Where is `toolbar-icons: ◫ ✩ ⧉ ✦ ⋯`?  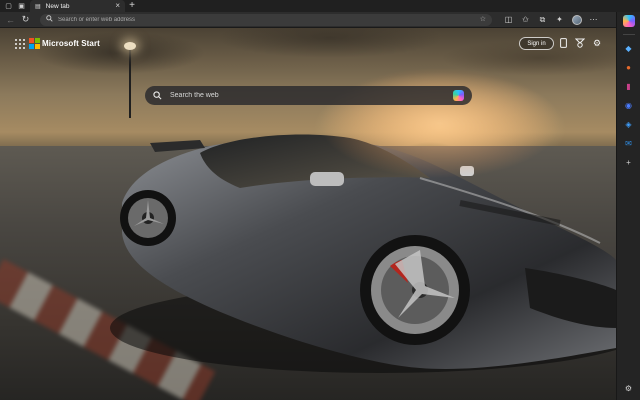 toolbar-icons: ◫ ✩ ⧉ ✦ ⋯ is located at coordinates (551, 19).